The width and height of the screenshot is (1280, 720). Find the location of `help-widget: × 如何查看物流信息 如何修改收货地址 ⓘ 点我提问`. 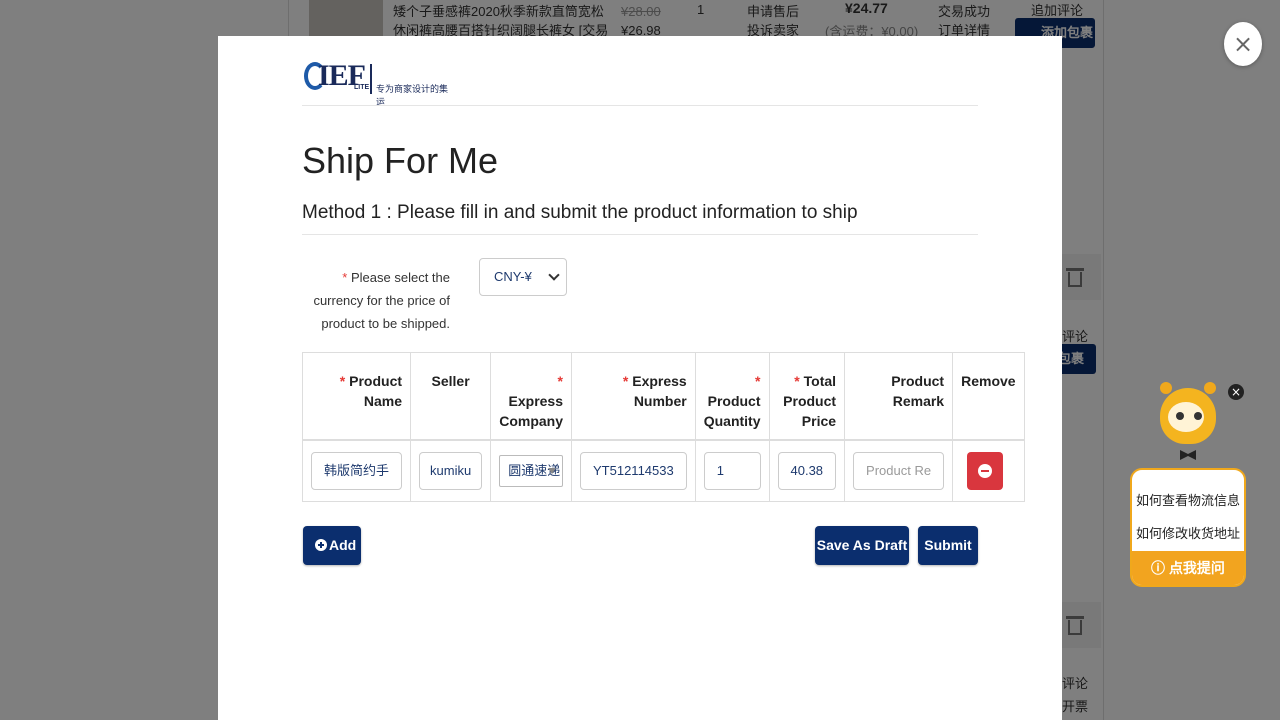

help-widget: × 如何查看物流信息 如何修改收货地址 ⓘ 点我提问 is located at coordinates (1188, 483).